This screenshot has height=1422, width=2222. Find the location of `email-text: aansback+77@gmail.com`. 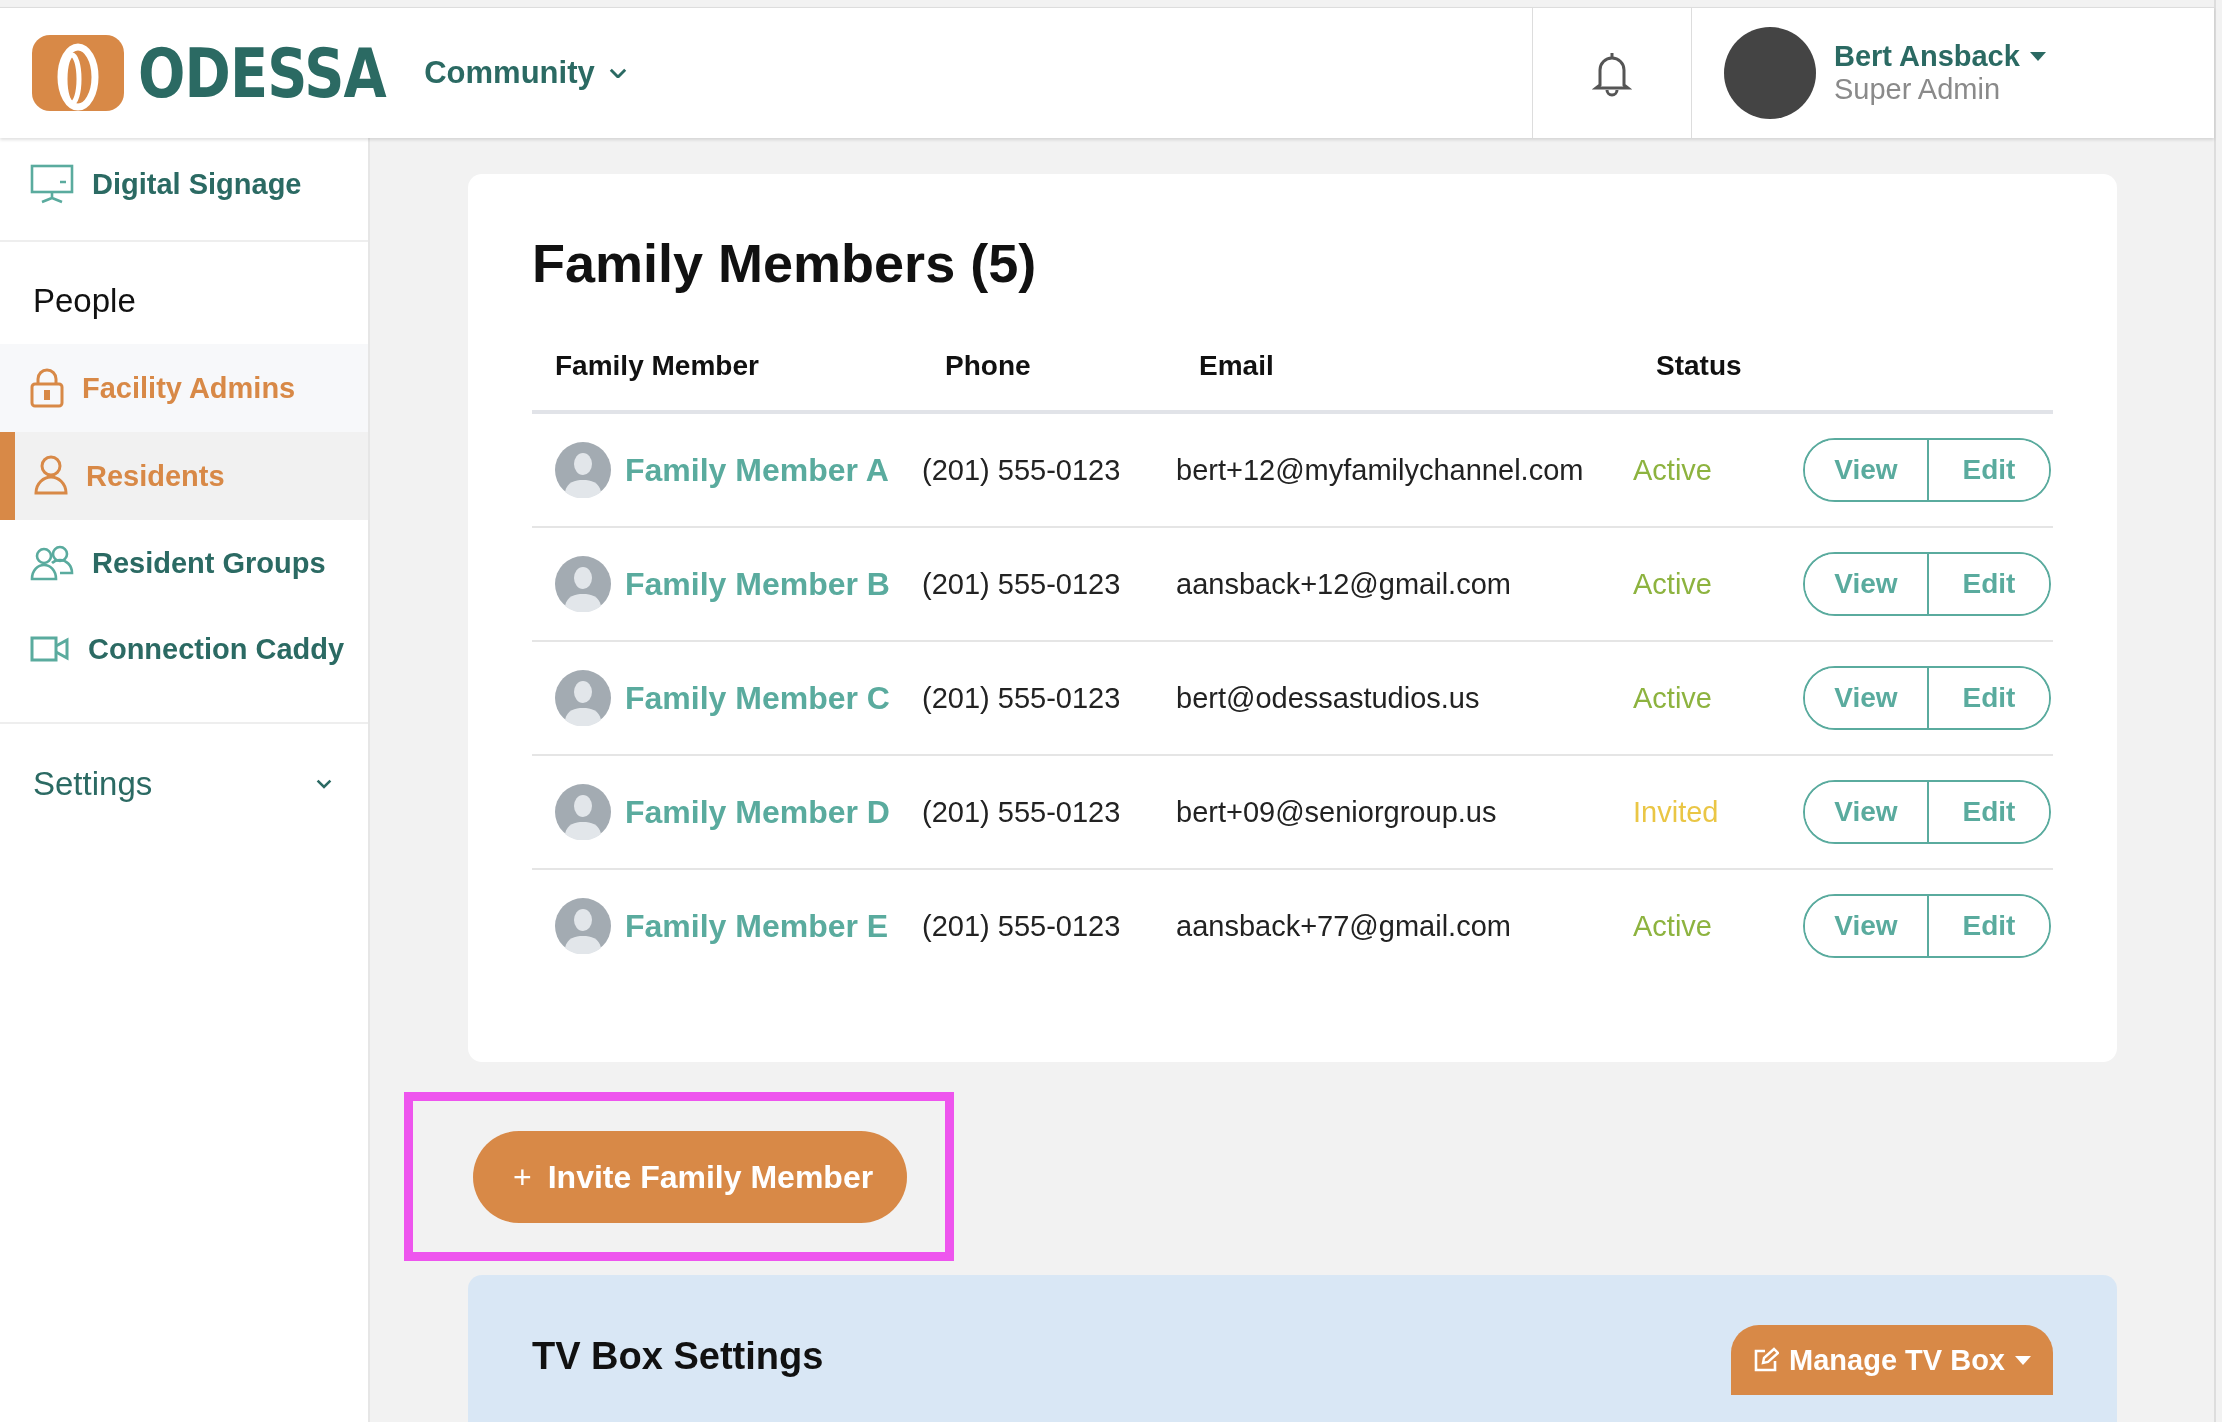

email-text: aansback+77@gmail.com is located at coordinates (1343, 926).